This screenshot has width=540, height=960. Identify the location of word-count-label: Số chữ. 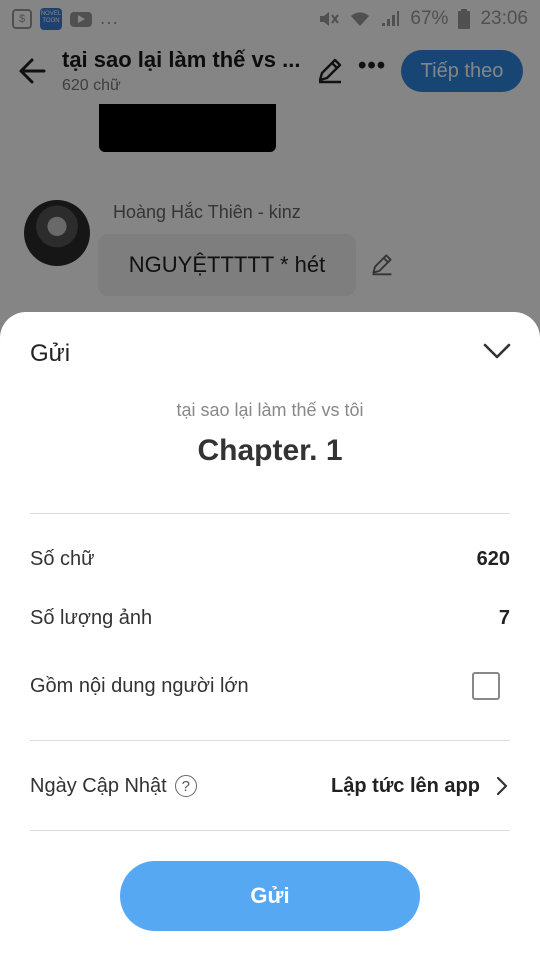
(62, 558).